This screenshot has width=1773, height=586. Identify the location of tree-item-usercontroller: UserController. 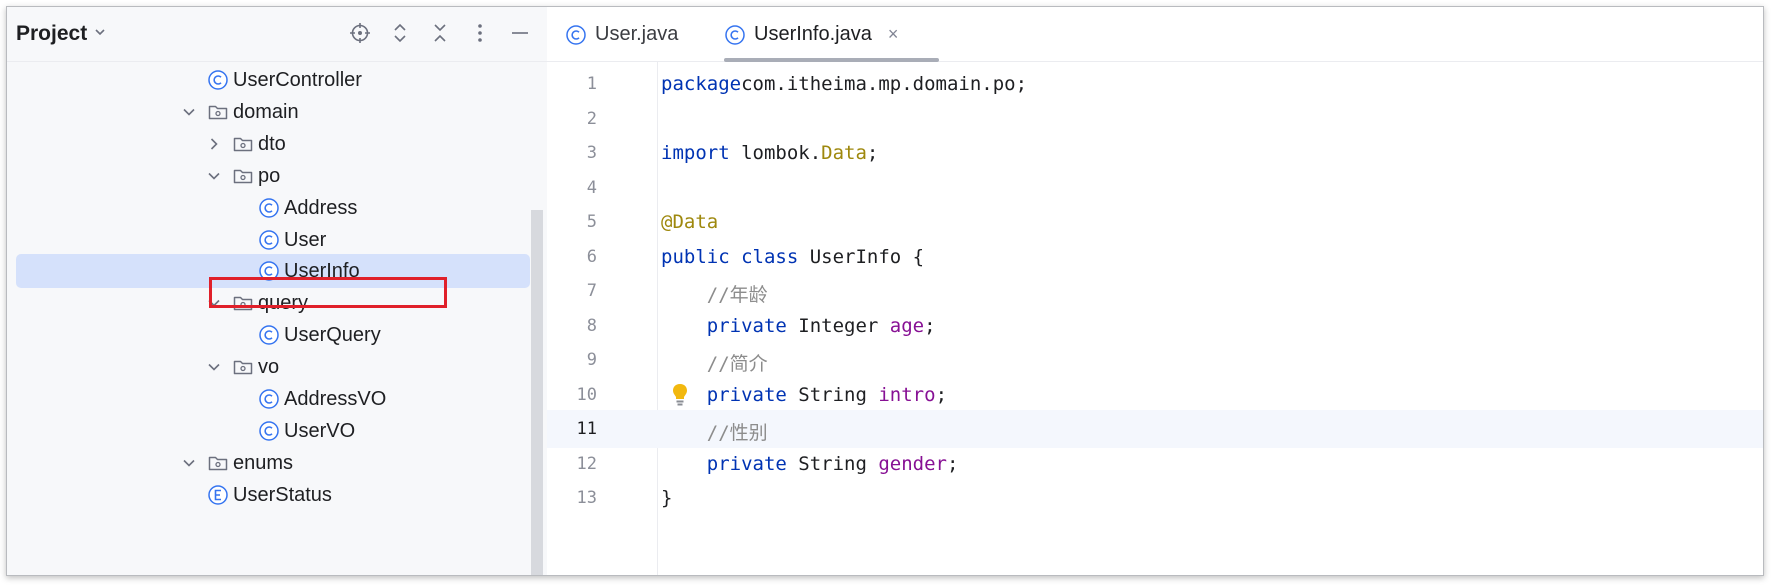
(272, 80).